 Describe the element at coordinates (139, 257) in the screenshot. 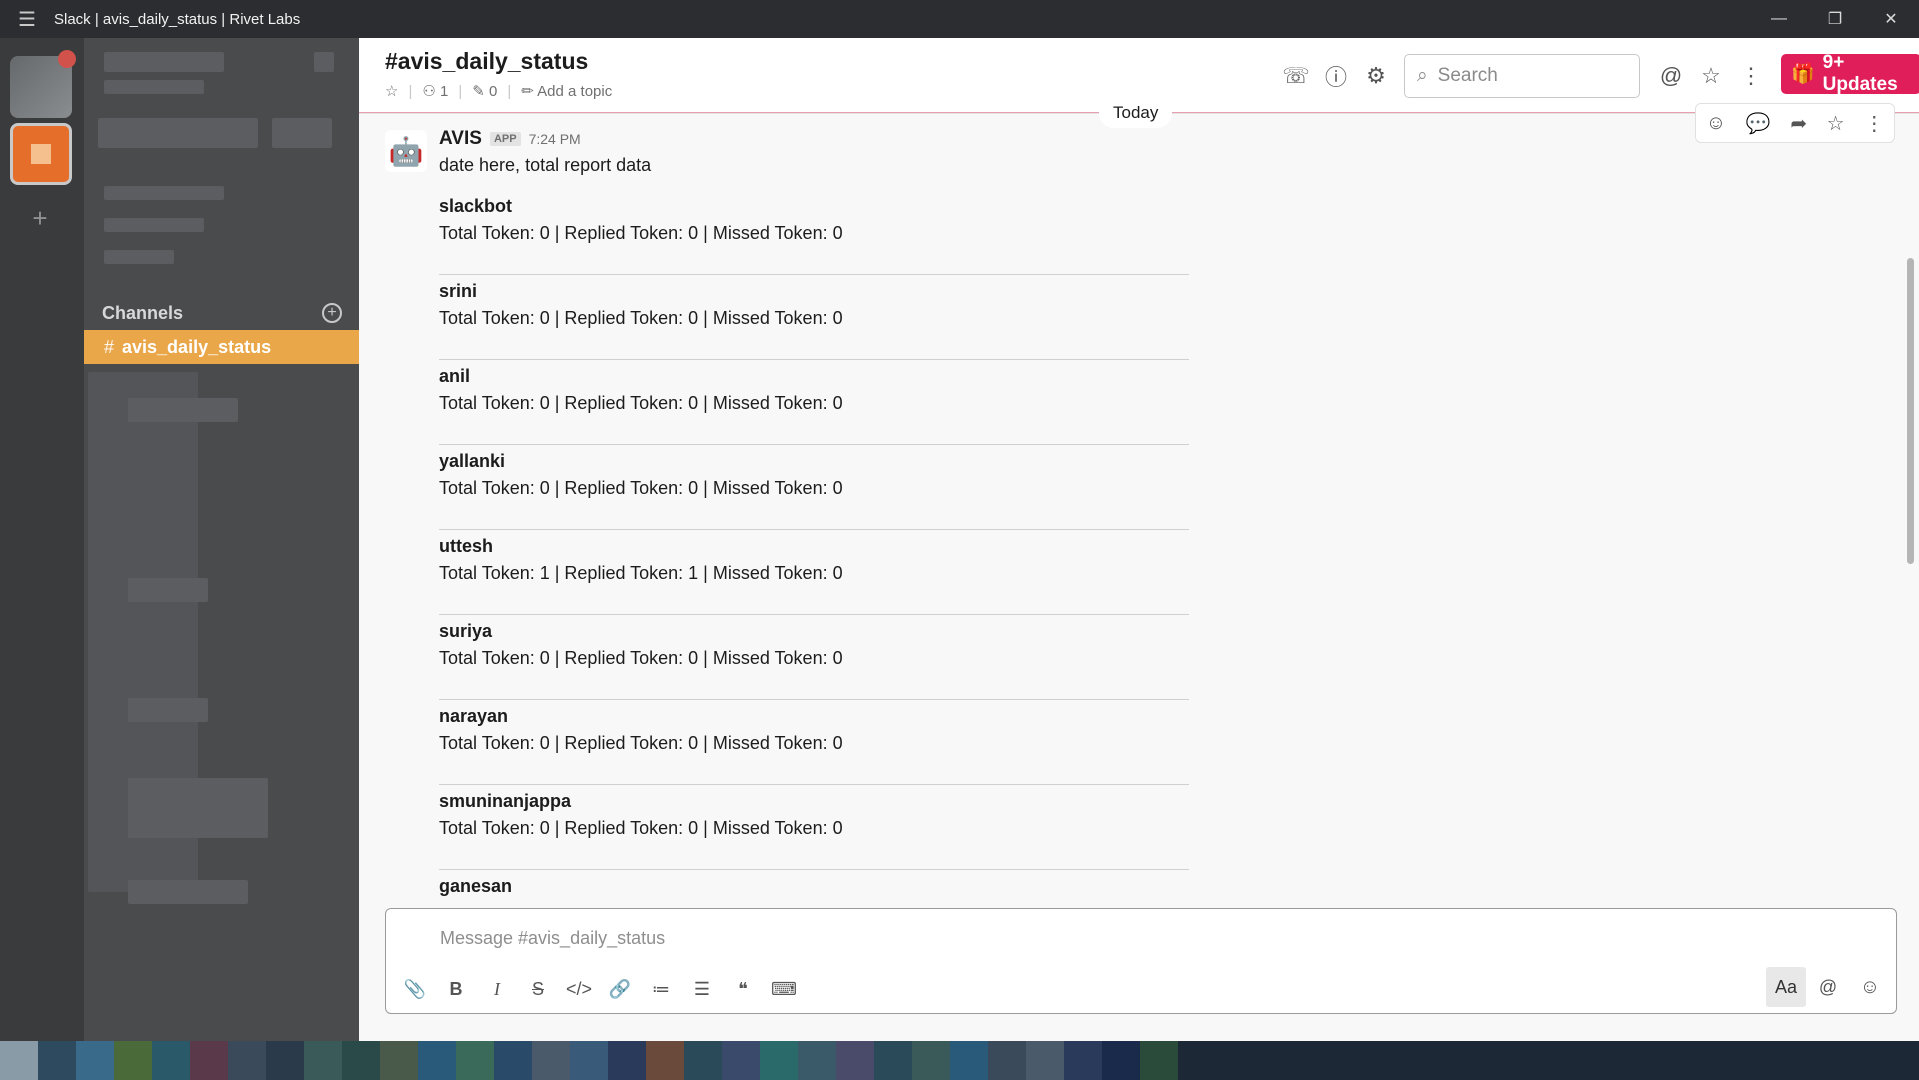

I see `sidebar-item-saved` at that location.